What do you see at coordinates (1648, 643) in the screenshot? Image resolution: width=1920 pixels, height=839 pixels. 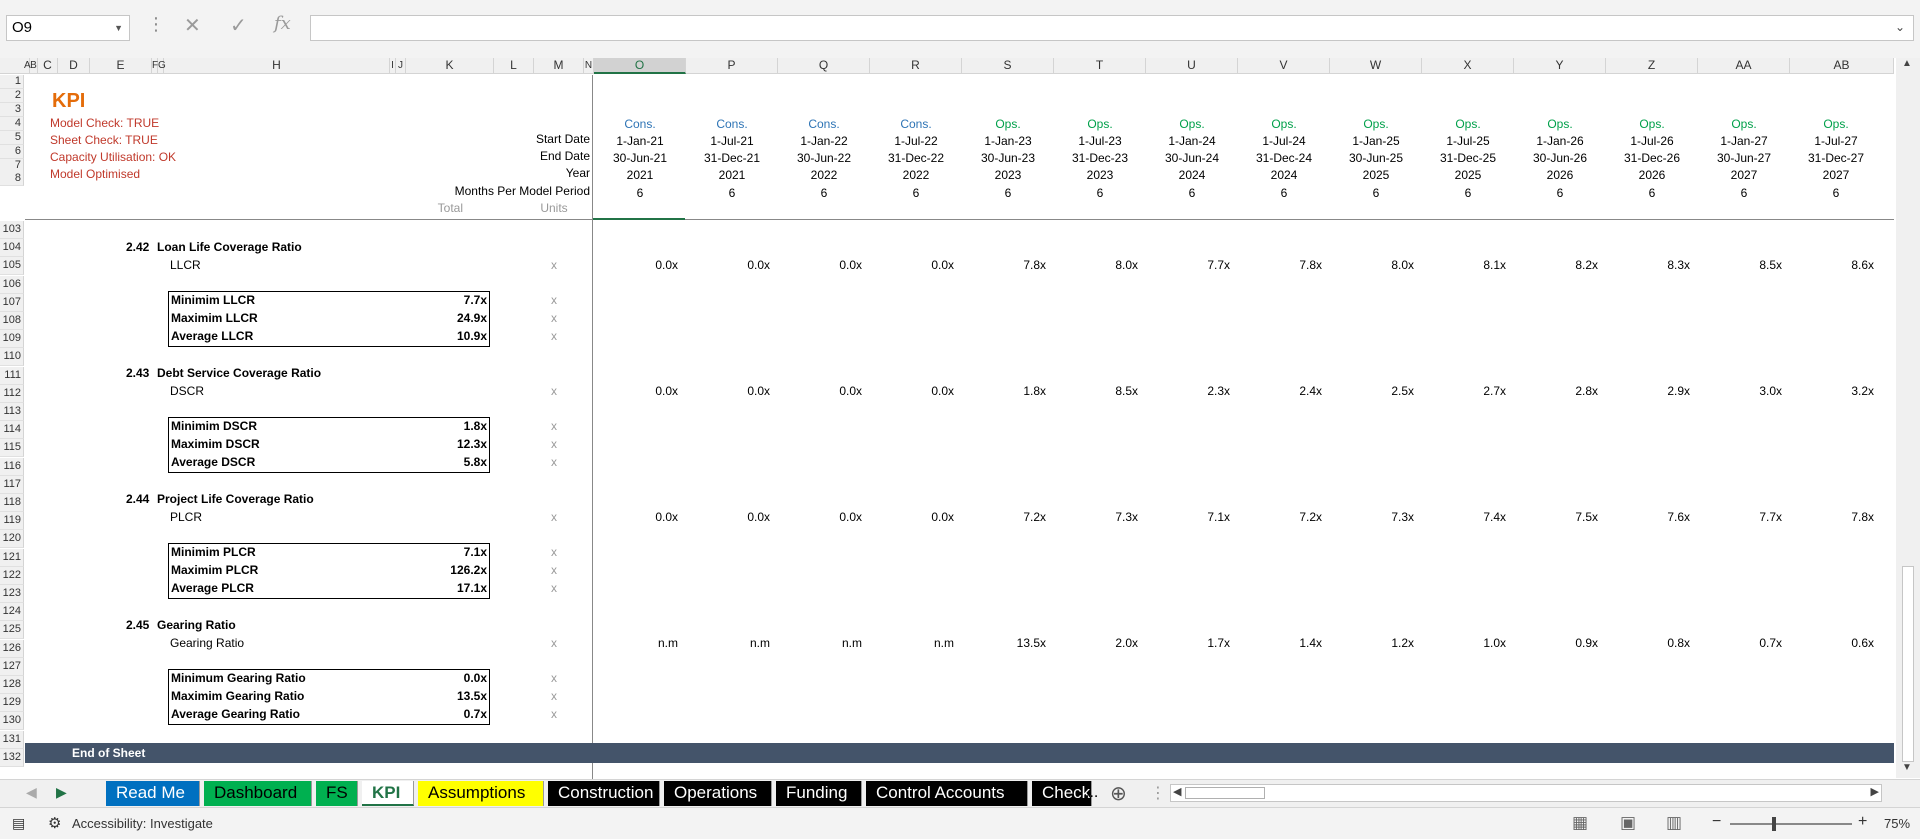 I see `metric-value: 0.8x` at bounding box center [1648, 643].